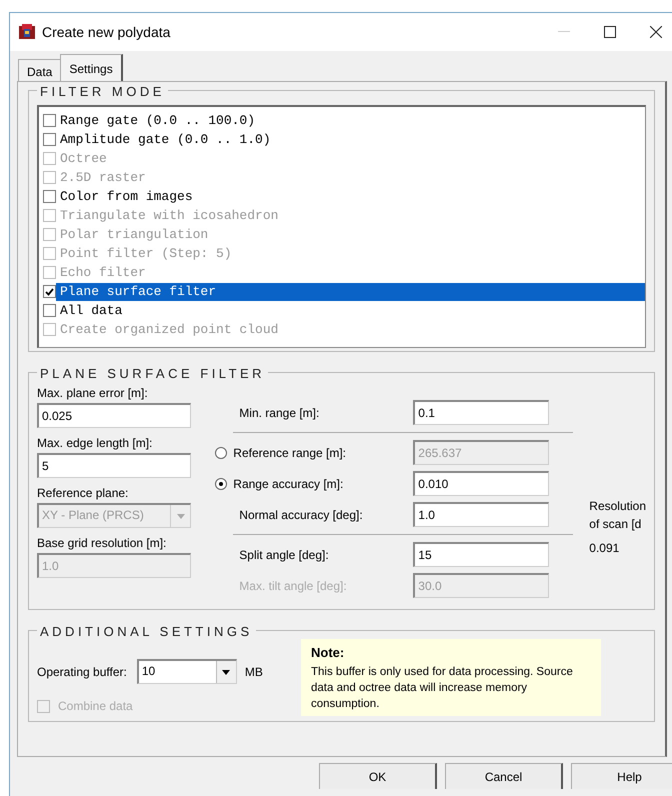  I want to click on list-item: Range gate (0.0 .. 100.0), so click(350, 121).